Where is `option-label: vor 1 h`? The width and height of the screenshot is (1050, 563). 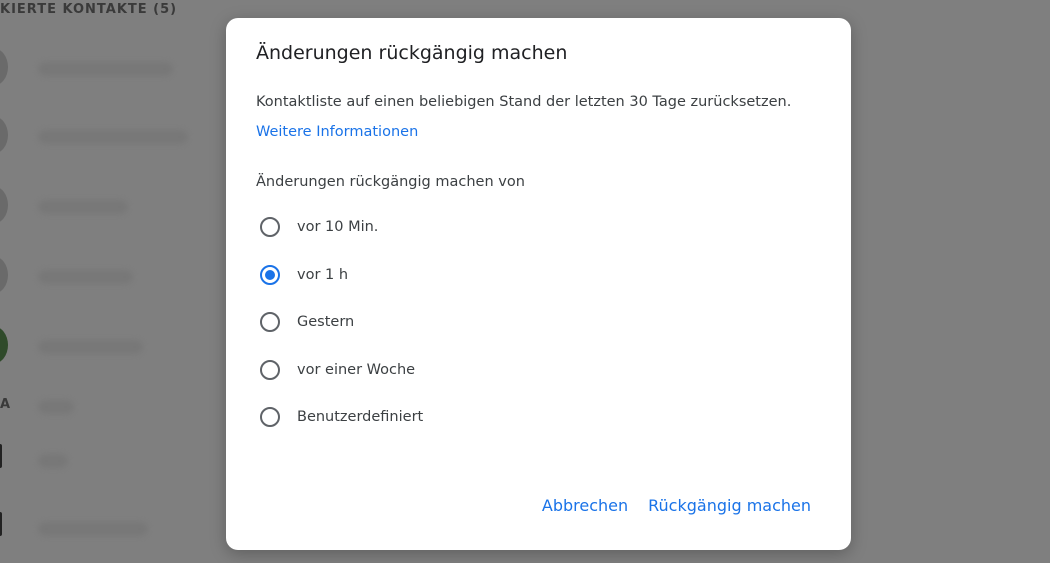 option-label: vor 1 h is located at coordinates (323, 275).